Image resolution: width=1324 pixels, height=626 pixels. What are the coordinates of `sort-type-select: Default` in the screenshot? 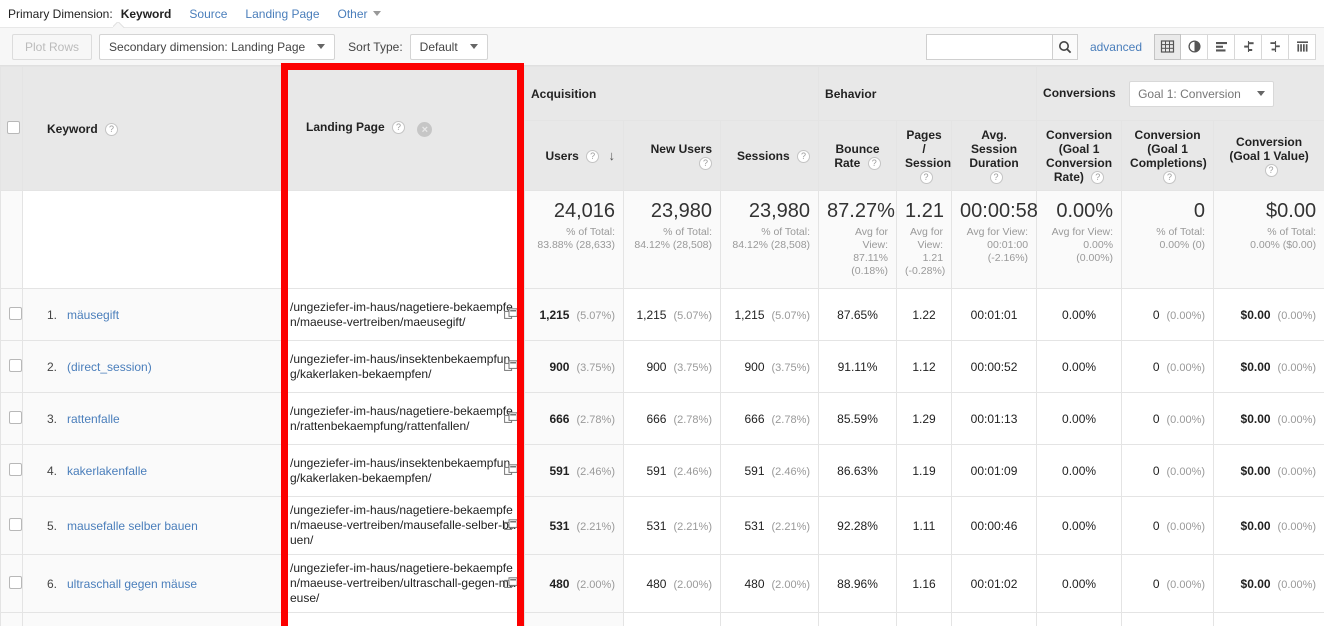 It's located at (448, 46).